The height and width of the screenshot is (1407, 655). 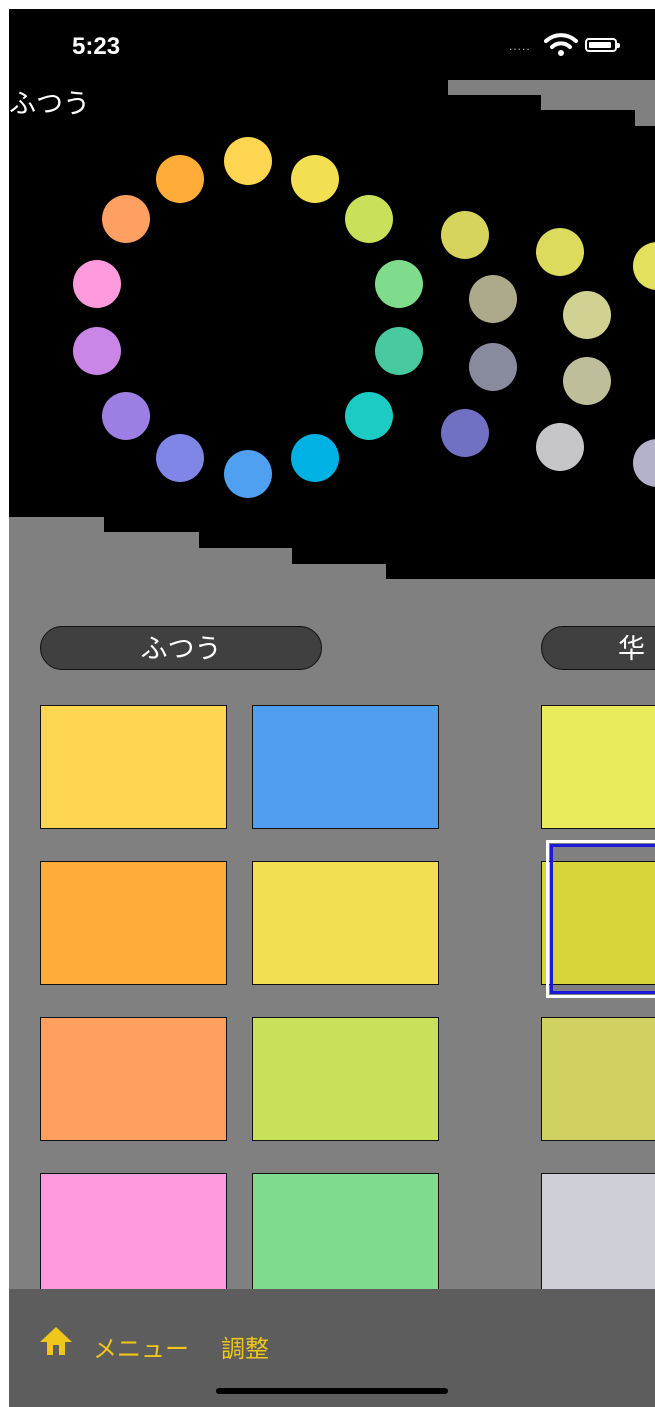 I want to click on adjust-button: 調整, so click(x=245, y=1346).